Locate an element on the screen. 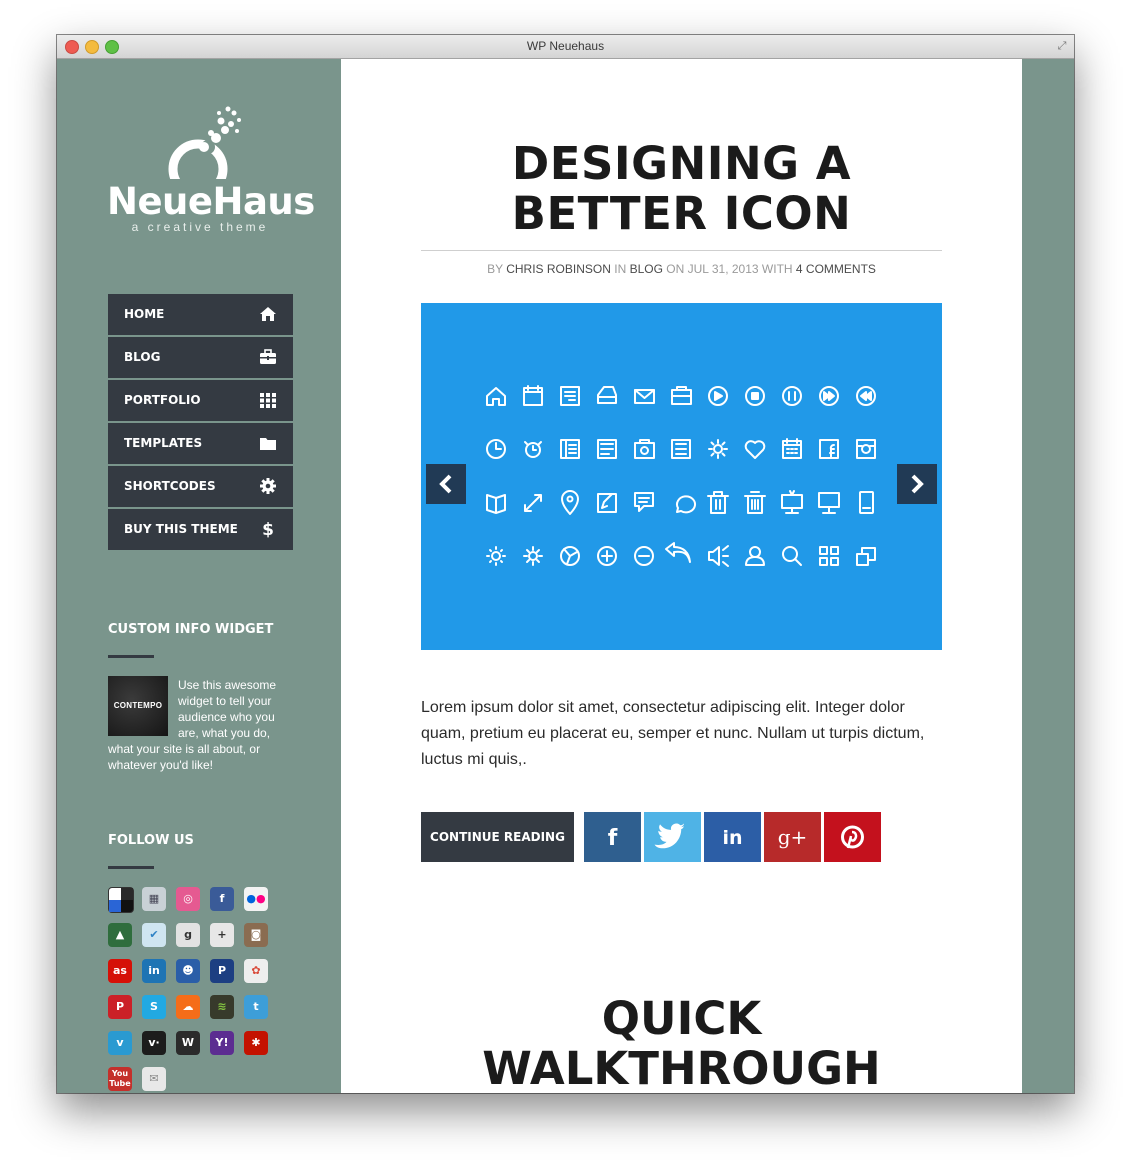 The width and height of the screenshot is (1131, 1172). nav-item-label: TEMPLATES is located at coordinates (163, 443).